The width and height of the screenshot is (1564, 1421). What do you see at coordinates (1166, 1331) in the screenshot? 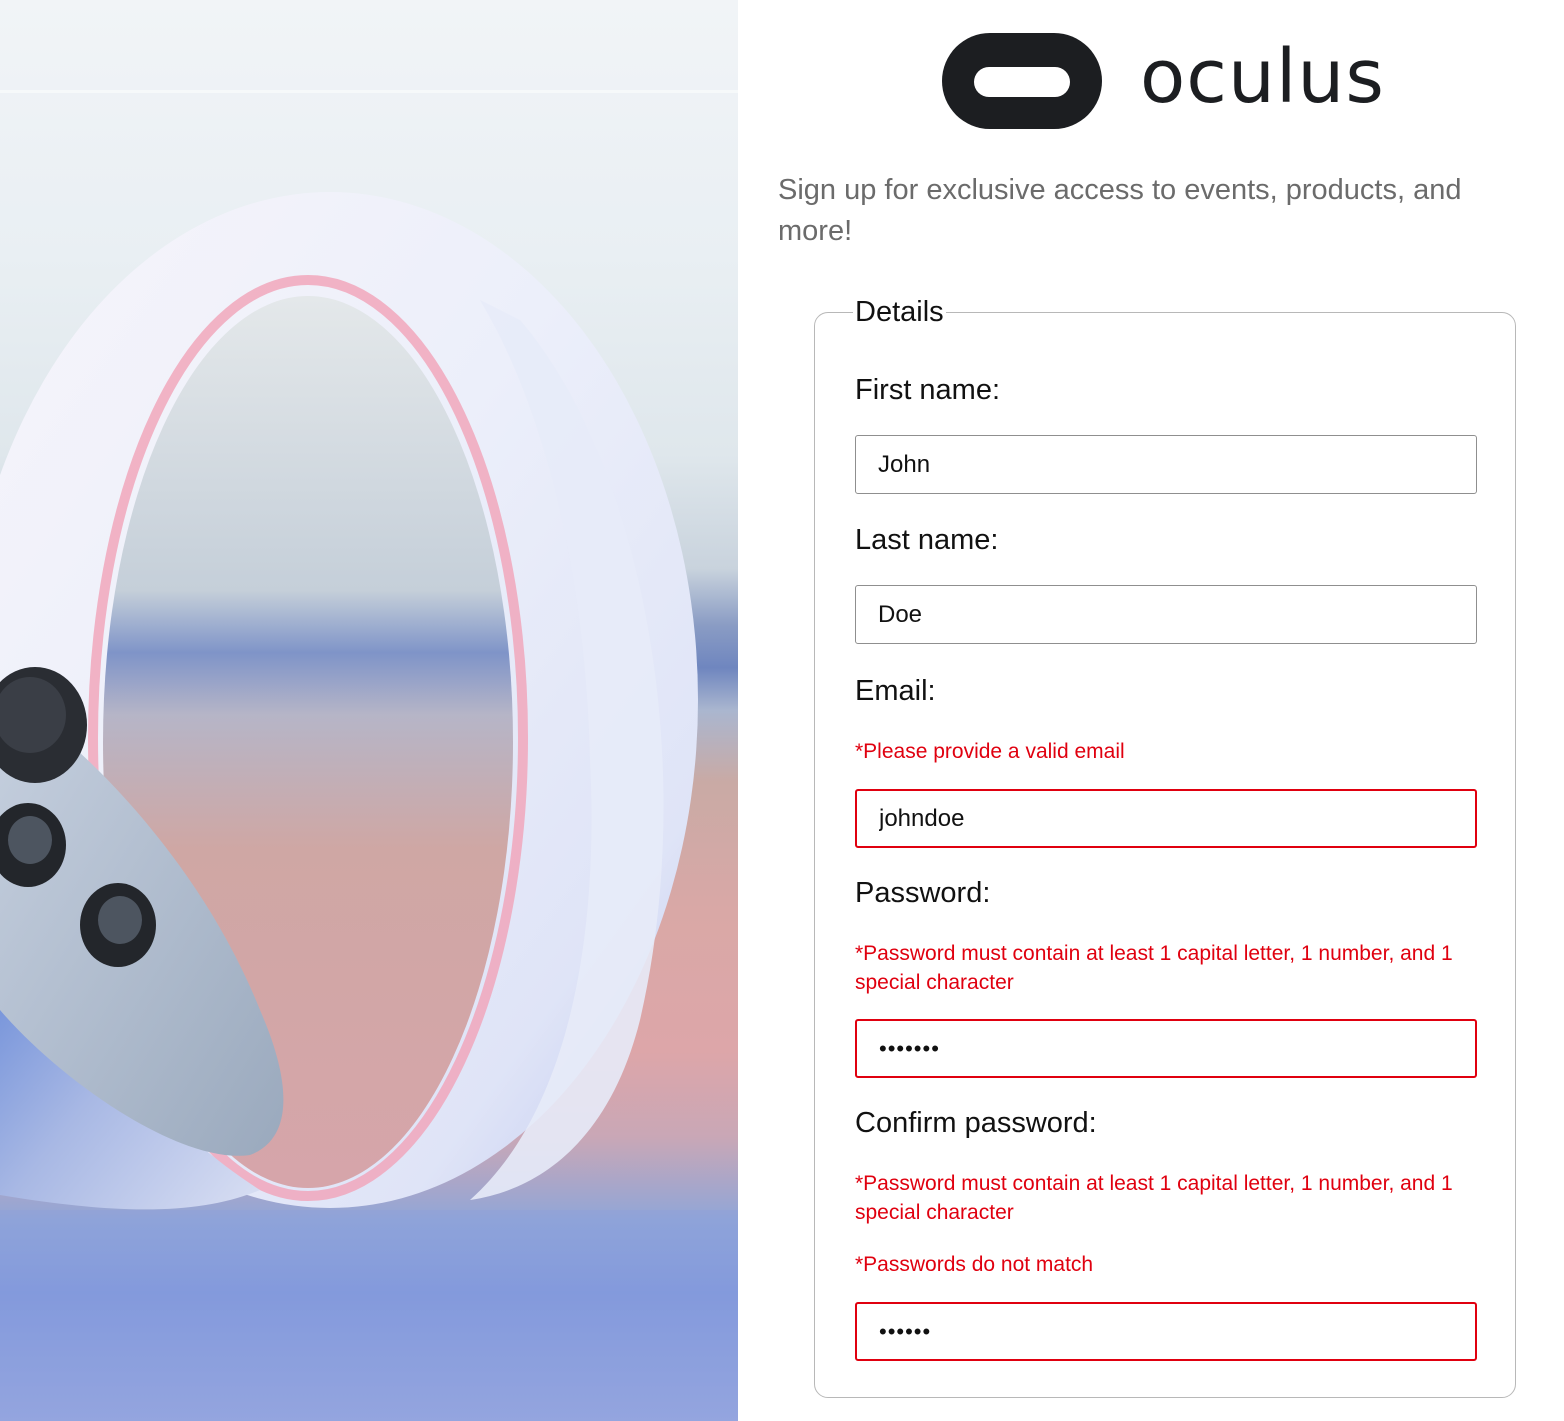
I see `confirm-password-input` at bounding box center [1166, 1331].